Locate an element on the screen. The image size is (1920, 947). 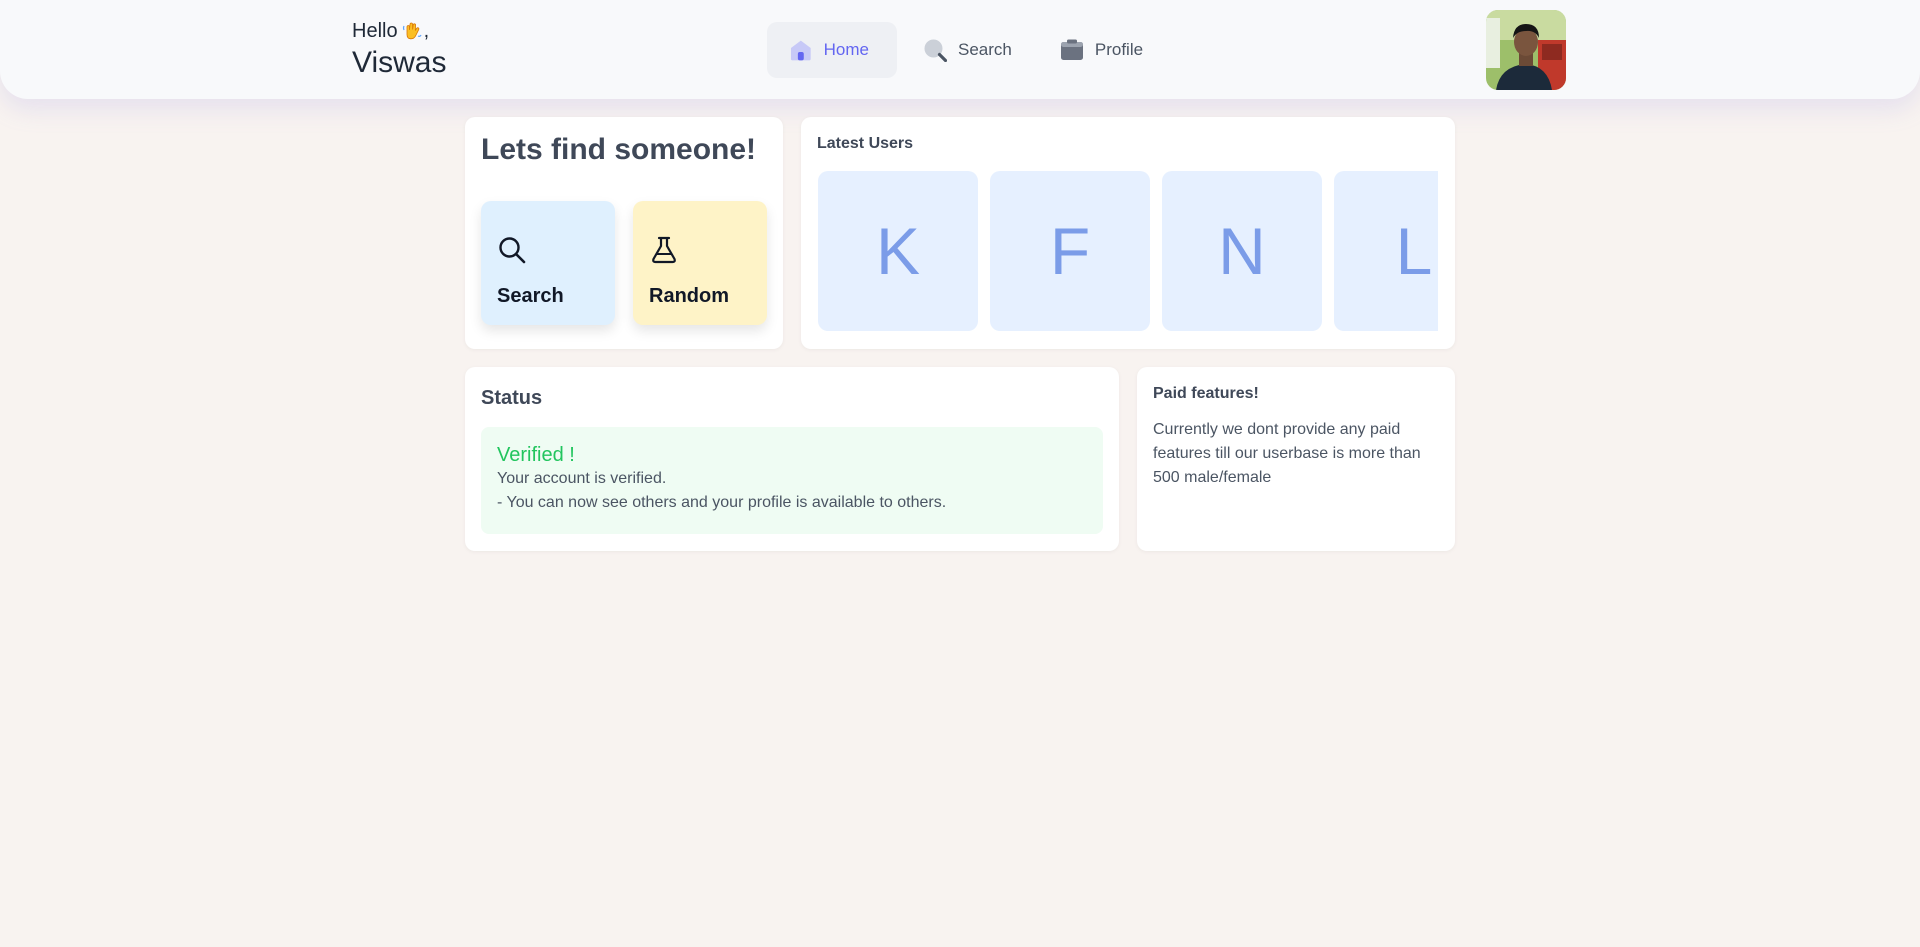
greeting-comma: , is located at coordinates (426, 31).